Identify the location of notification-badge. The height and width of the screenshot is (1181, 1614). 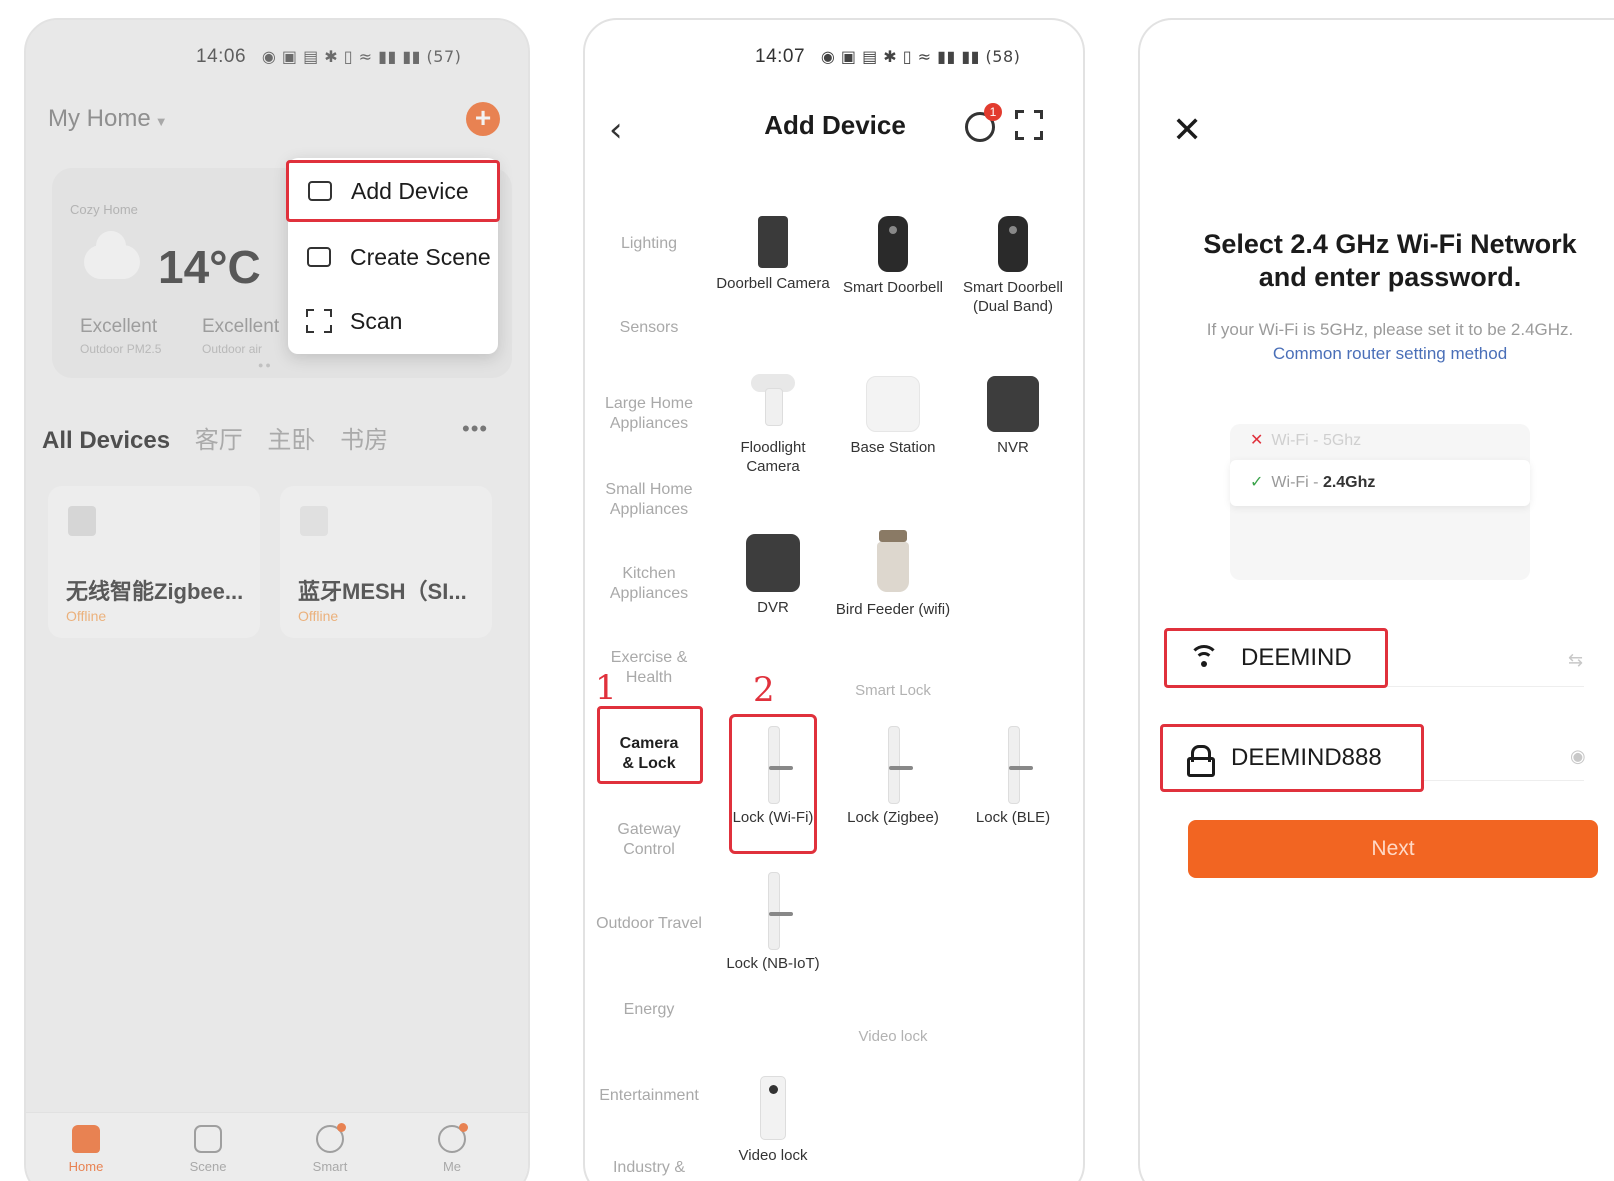
(341, 1127).